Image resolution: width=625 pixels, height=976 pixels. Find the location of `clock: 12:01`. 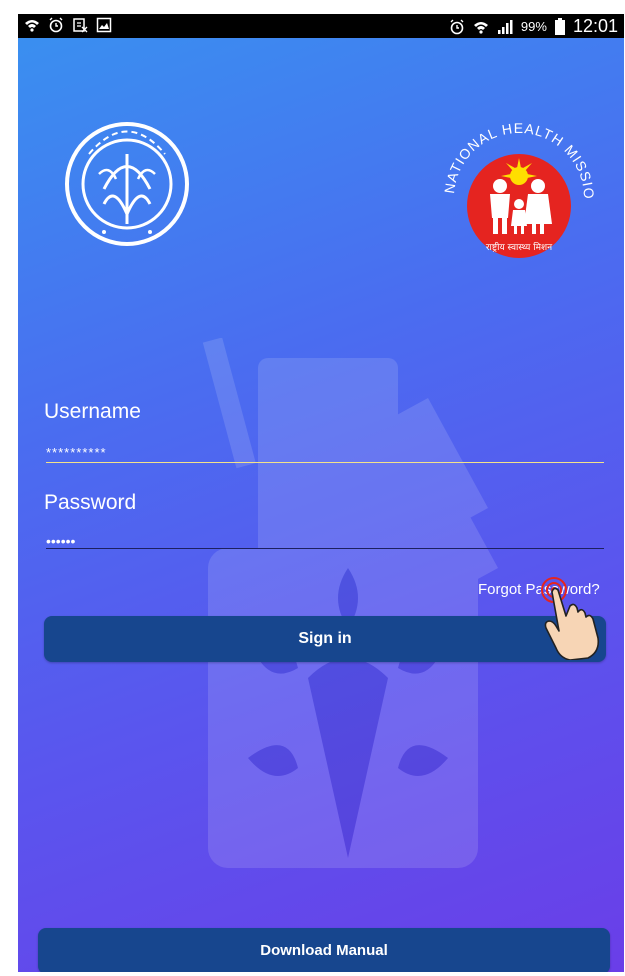

clock: 12:01 is located at coordinates (595, 26).